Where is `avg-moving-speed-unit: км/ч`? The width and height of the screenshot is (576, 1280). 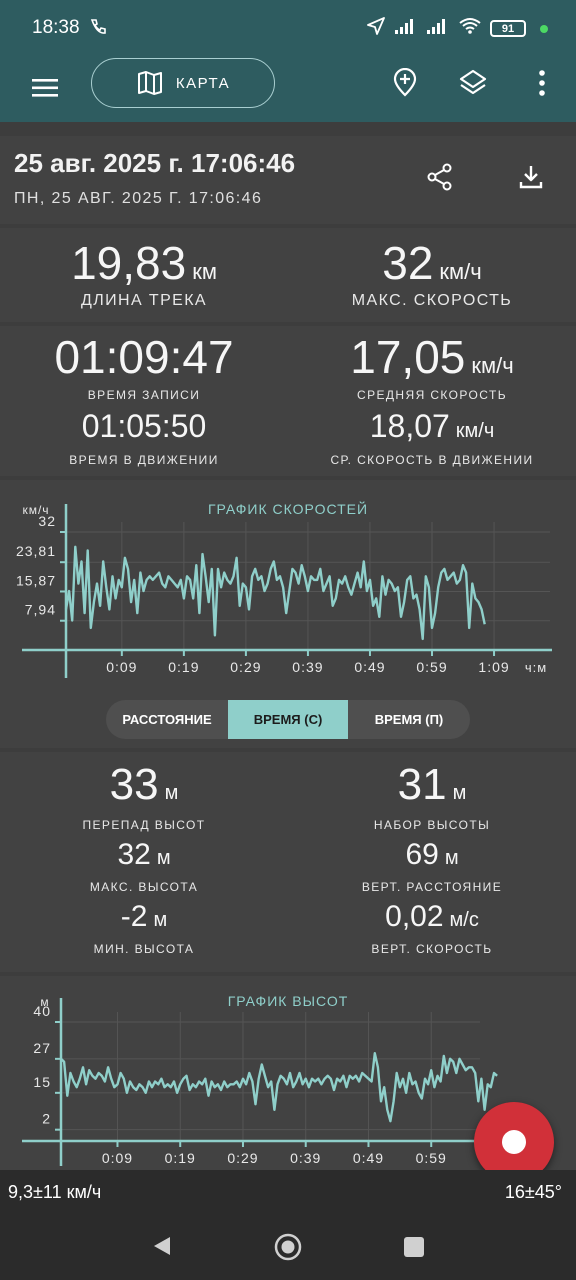 avg-moving-speed-unit: км/ч is located at coordinates (475, 431).